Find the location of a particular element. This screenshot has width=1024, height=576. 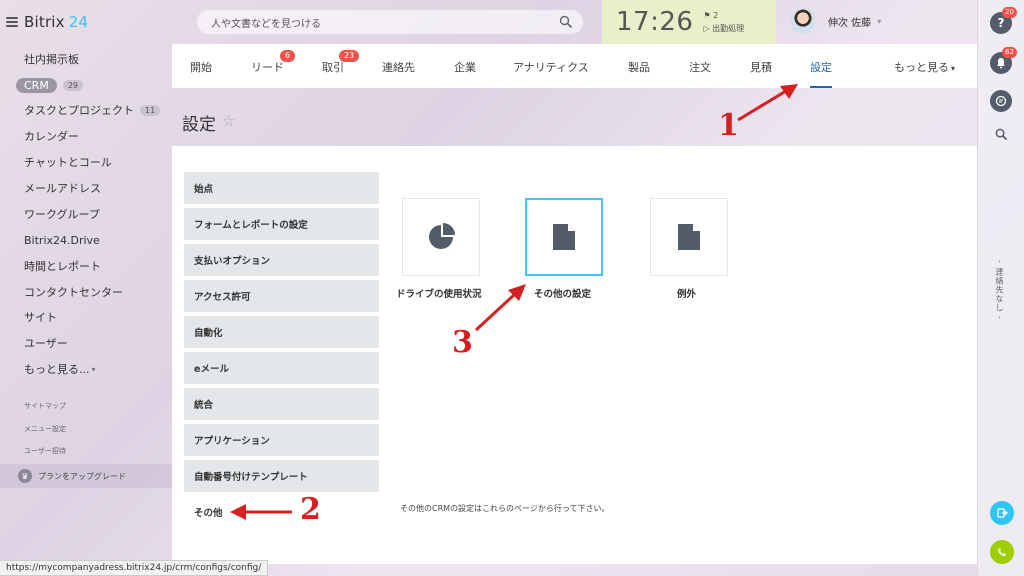

sidebar-item-tasks: タスクとプロジェクト 11 is located at coordinates (92, 110).